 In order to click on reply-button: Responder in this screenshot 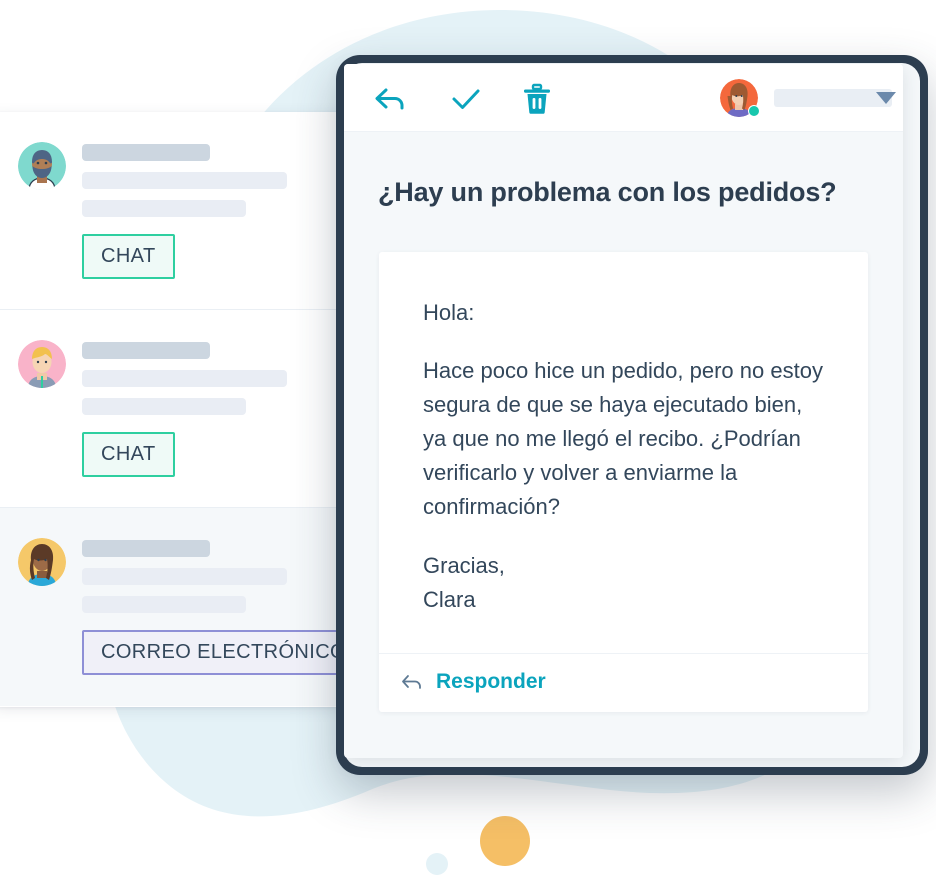, I will do `click(491, 682)`.